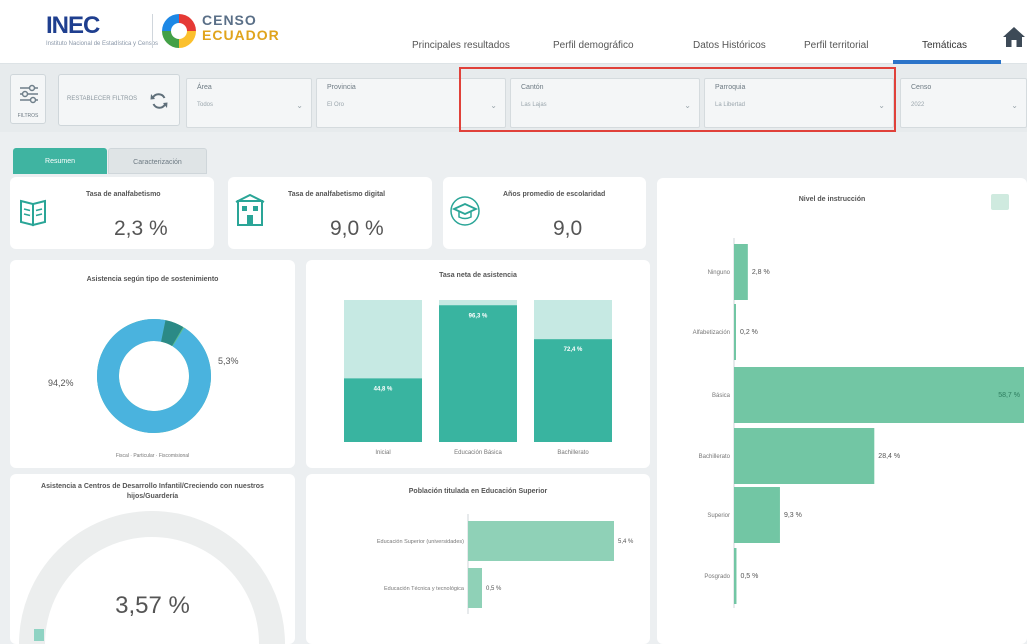  What do you see at coordinates (336, 105) in the screenshot?
I see `filter-provincia-value: El Oro` at bounding box center [336, 105].